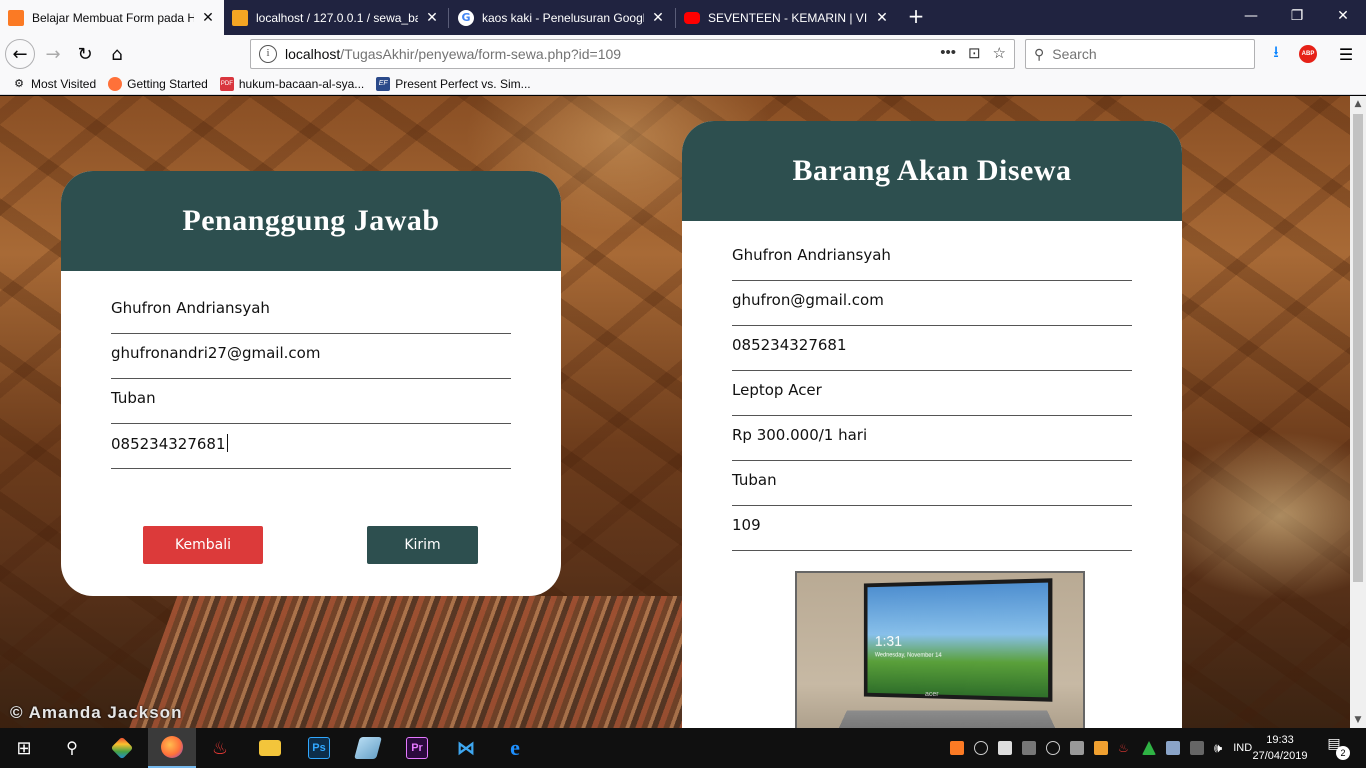 This screenshot has height=768, width=1366. Describe the element at coordinates (168, 444) in the screenshot. I see `field-value: 085234327681` at that location.